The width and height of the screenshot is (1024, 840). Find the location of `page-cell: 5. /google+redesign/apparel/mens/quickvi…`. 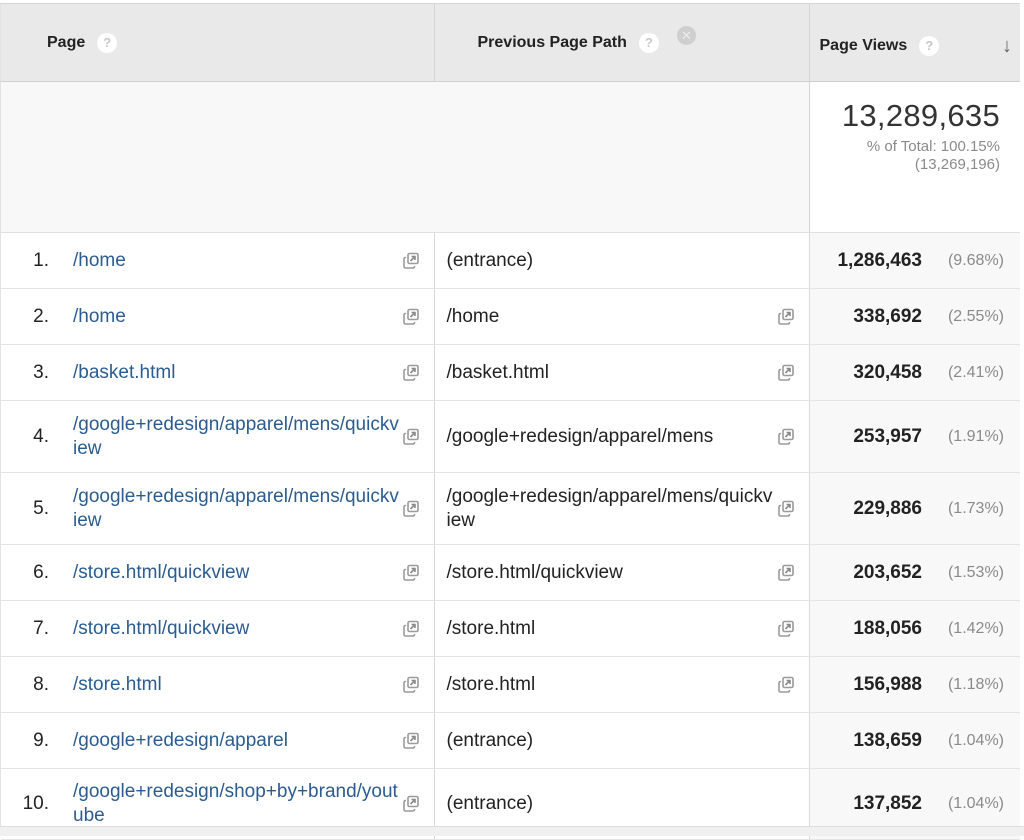

page-cell: 5. /google+redesign/apparel/mens/quickvi… is located at coordinates (218, 508).